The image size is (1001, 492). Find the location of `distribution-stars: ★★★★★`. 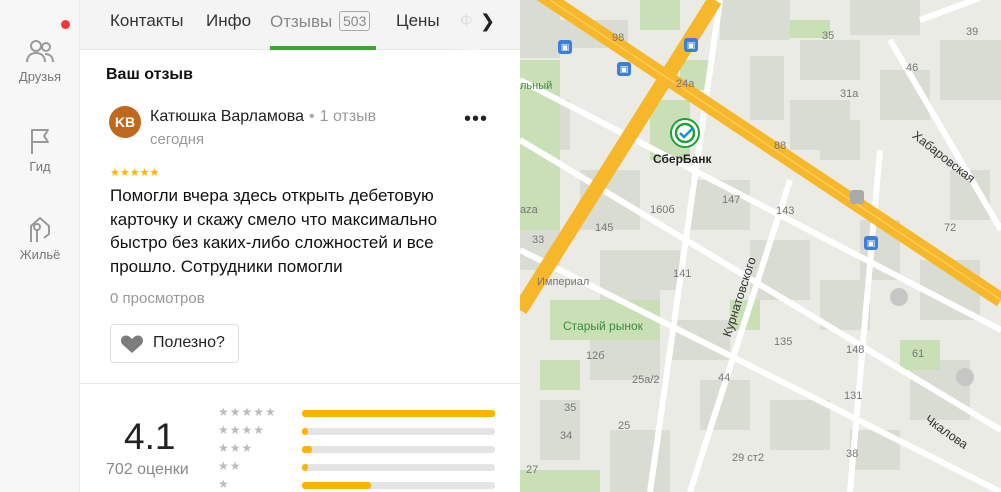

distribution-stars: ★★★★★ is located at coordinates (247, 412).